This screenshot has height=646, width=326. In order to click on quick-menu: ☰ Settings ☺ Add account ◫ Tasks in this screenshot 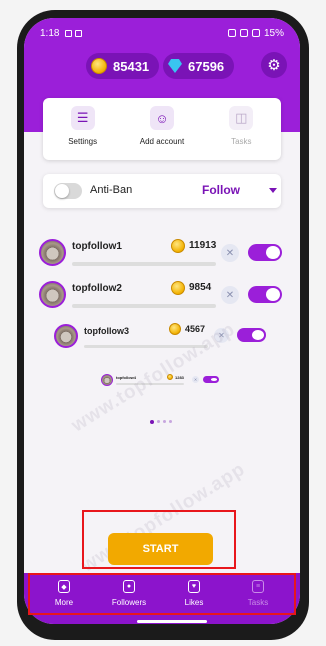, I will do `click(162, 129)`.